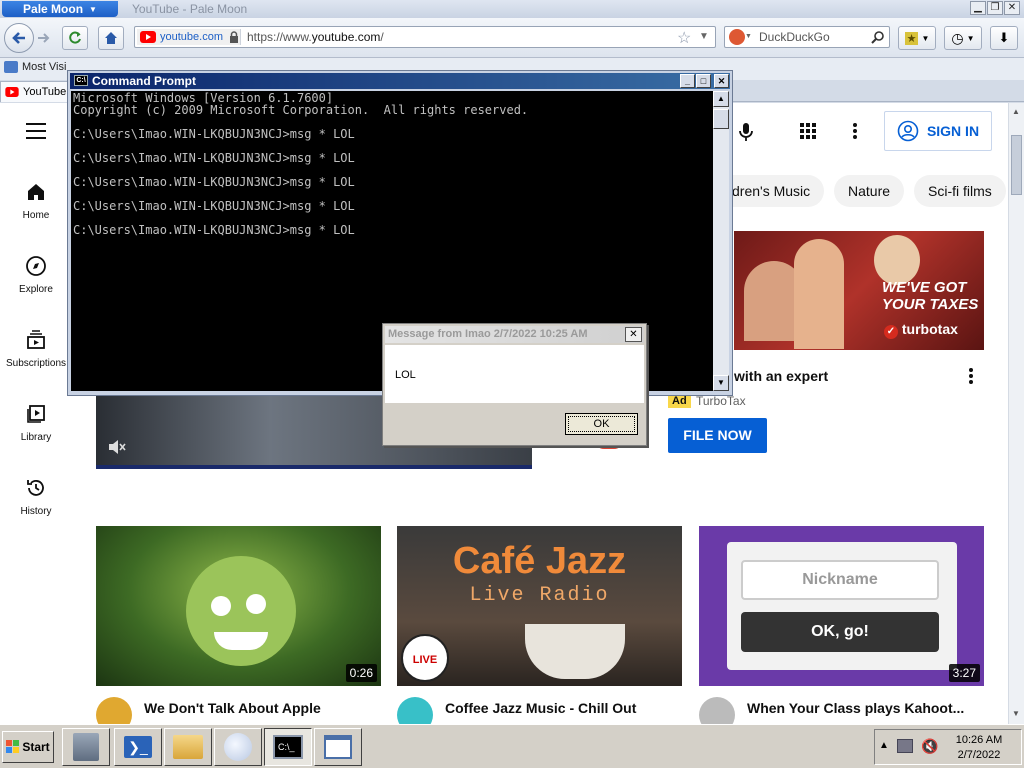  Describe the element at coordinates (425, 37) in the screenshot. I see `url-bar: youtube.com https://www.youtube.com/ ☆ ▼` at that location.